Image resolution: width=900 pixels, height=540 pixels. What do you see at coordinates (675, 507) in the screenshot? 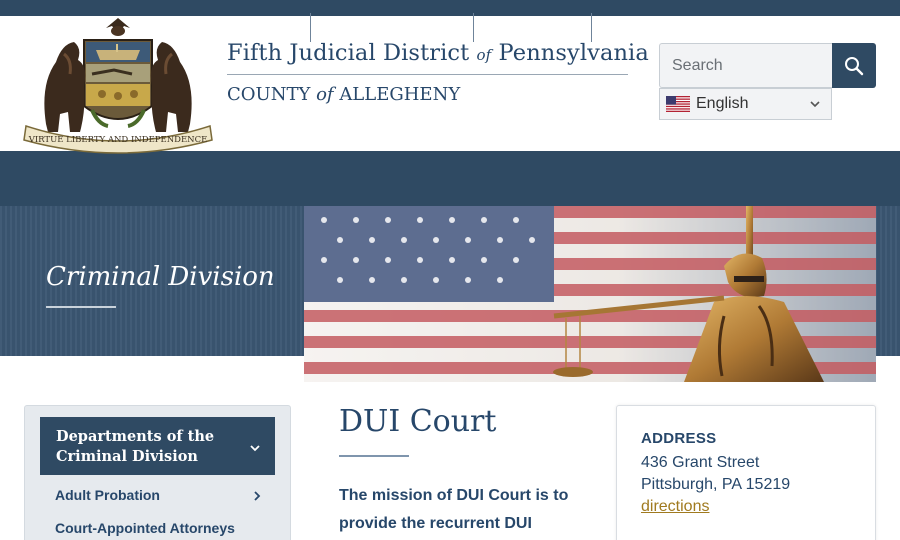
I see `directions-link: directions` at bounding box center [675, 507].